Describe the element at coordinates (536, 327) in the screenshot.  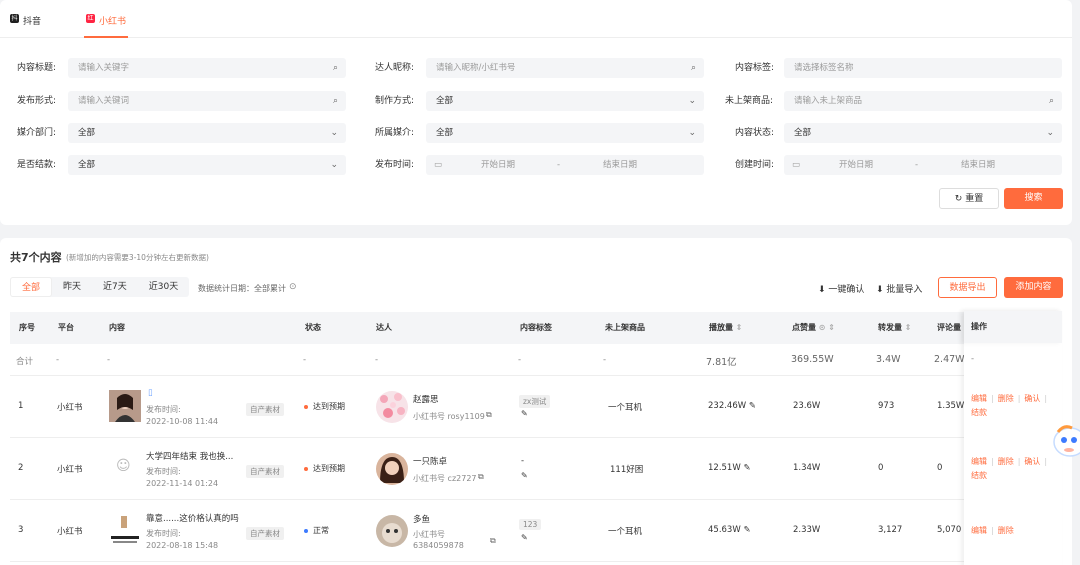
I see `col-tags: 内容标签` at that location.